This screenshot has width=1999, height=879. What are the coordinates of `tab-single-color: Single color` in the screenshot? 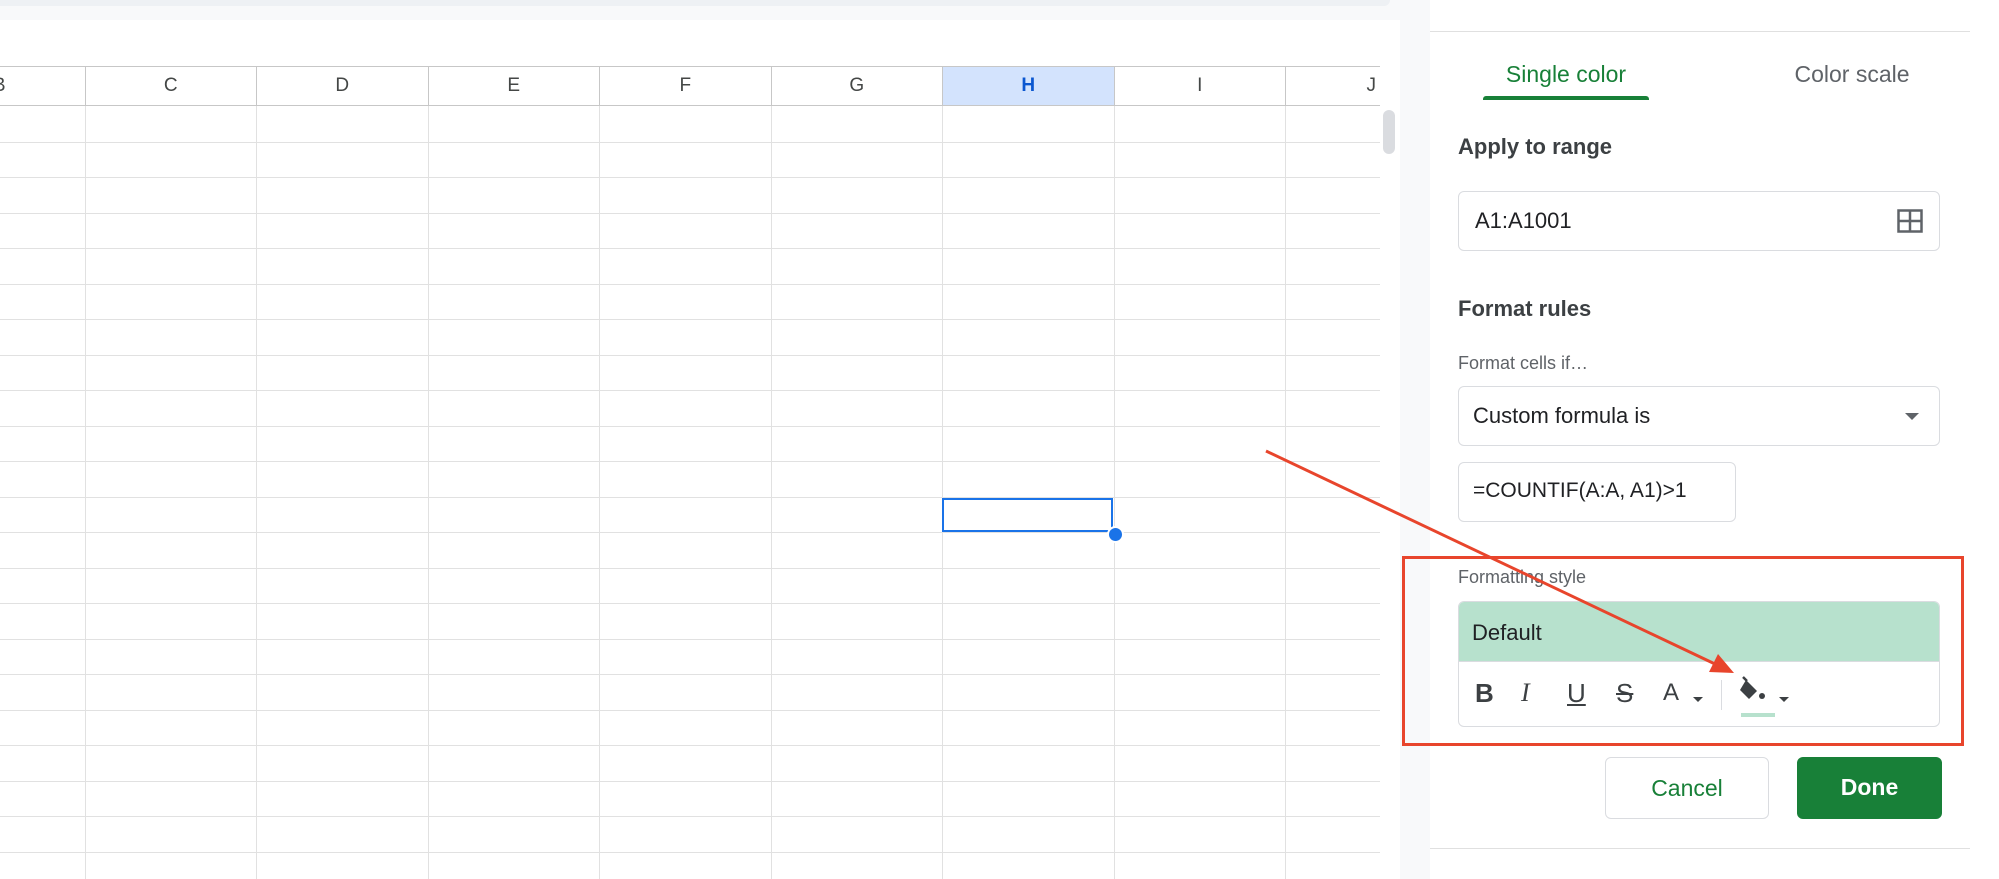 It's located at (1566, 78).